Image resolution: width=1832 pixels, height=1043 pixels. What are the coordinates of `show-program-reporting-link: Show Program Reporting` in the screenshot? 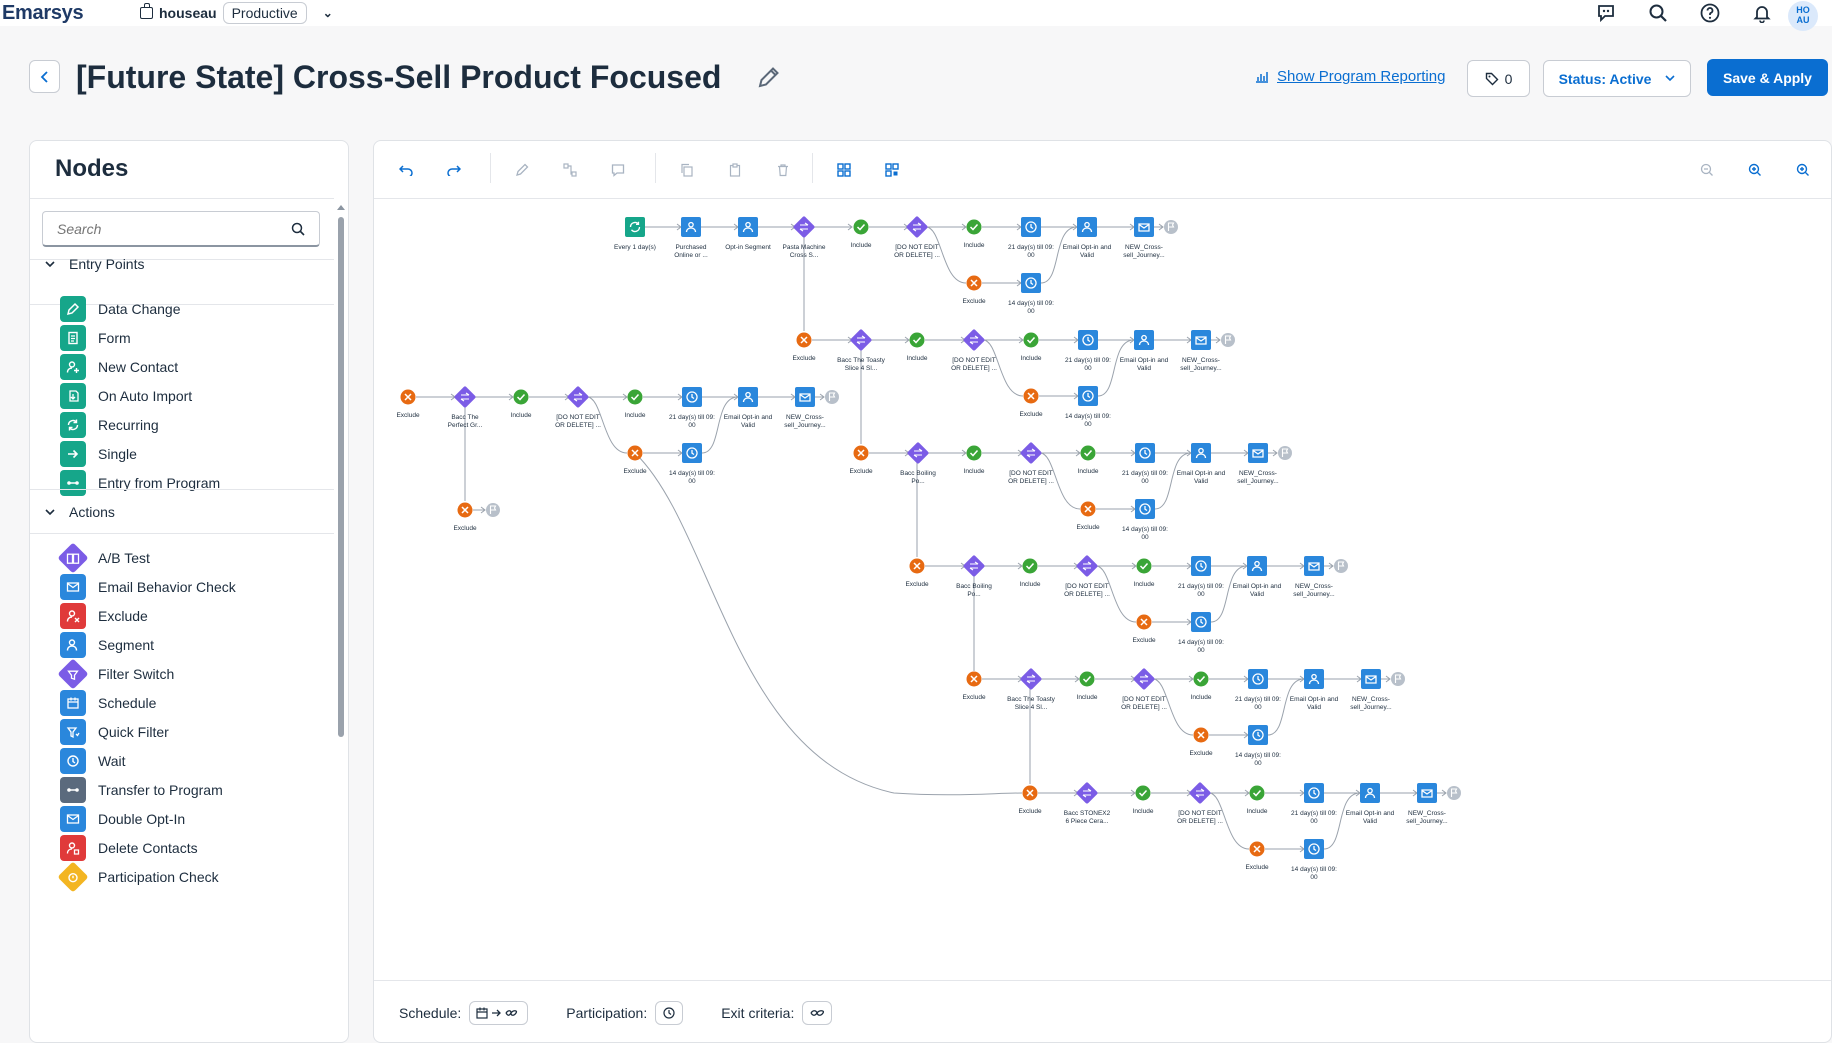 It's located at (1350, 76).